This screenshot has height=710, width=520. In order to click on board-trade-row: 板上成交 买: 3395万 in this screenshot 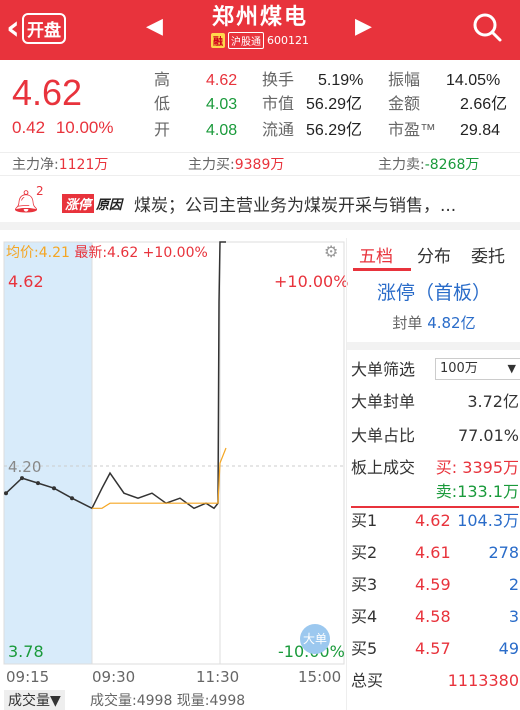, I will do `click(435, 467)`.